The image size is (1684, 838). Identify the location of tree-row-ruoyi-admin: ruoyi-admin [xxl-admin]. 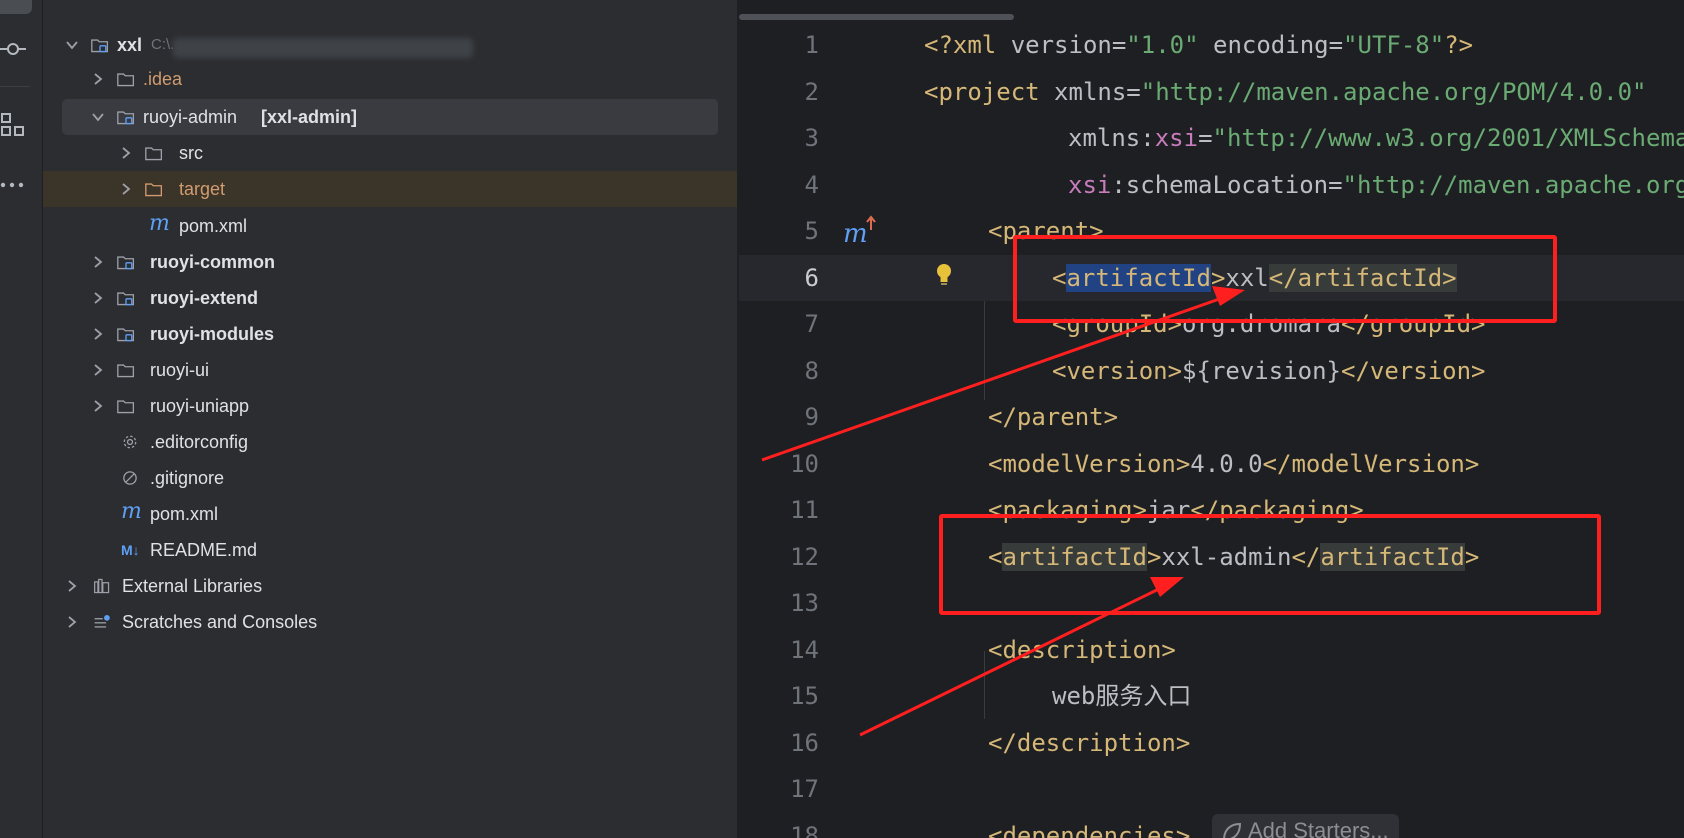
(390, 117).